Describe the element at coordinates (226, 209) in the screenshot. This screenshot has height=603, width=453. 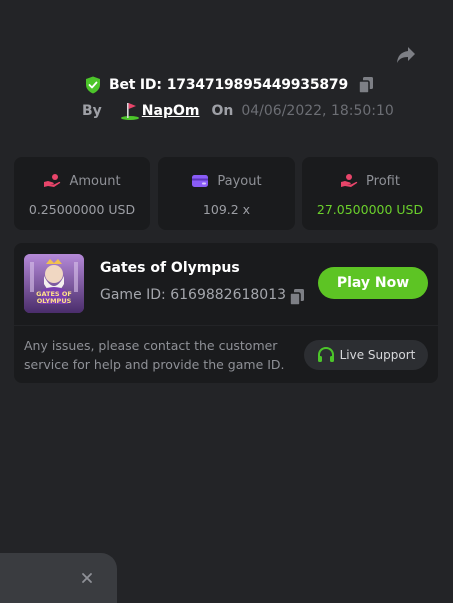
I see `stat-payout-value: 109.2 x` at that location.